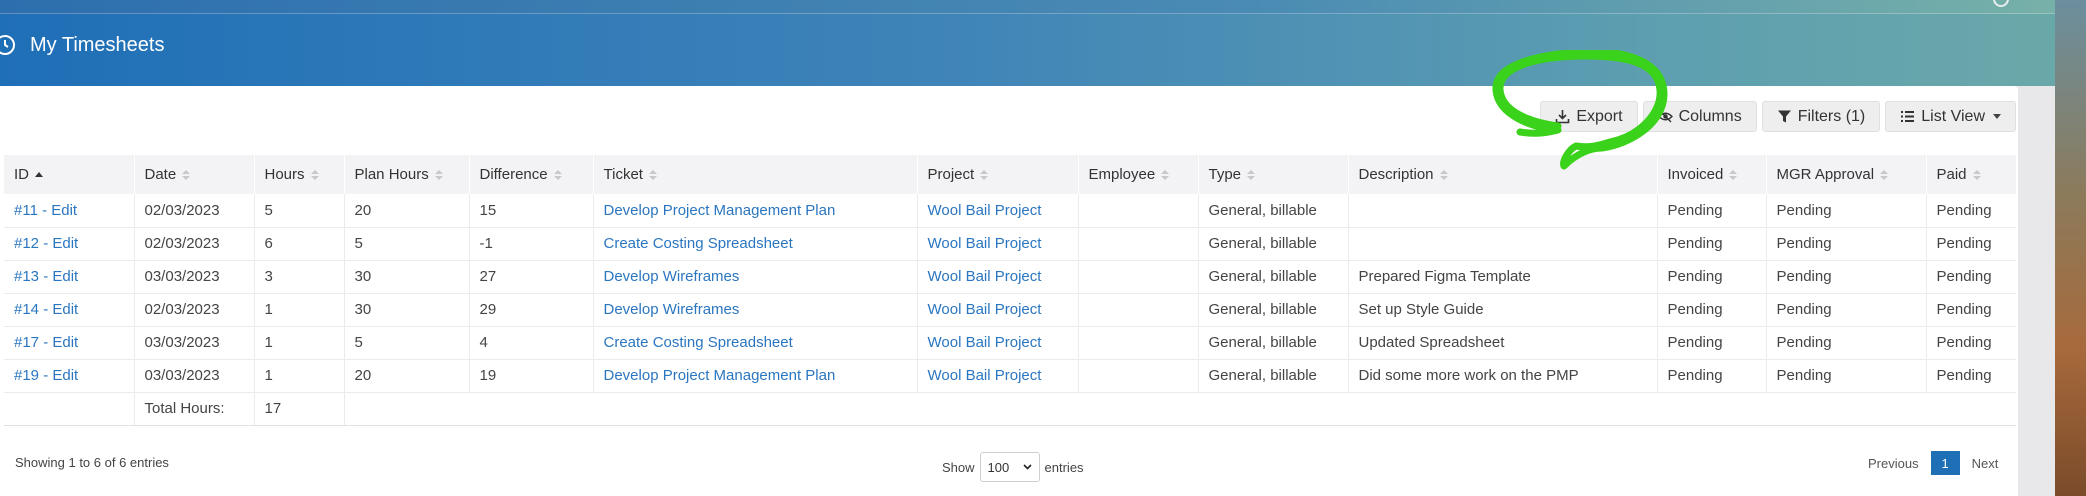 The width and height of the screenshot is (2086, 496). Describe the element at coordinates (45, 210) in the screenshot. I see `edit-link: #11 - Edit` at that location.